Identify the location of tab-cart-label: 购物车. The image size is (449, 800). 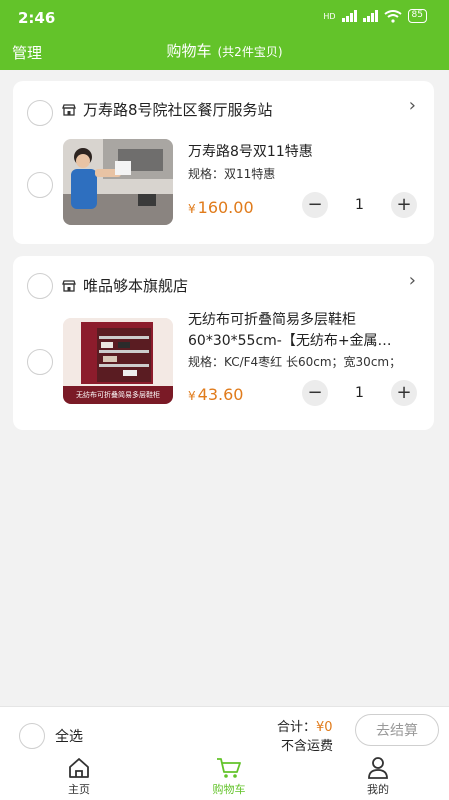
(229, 789).